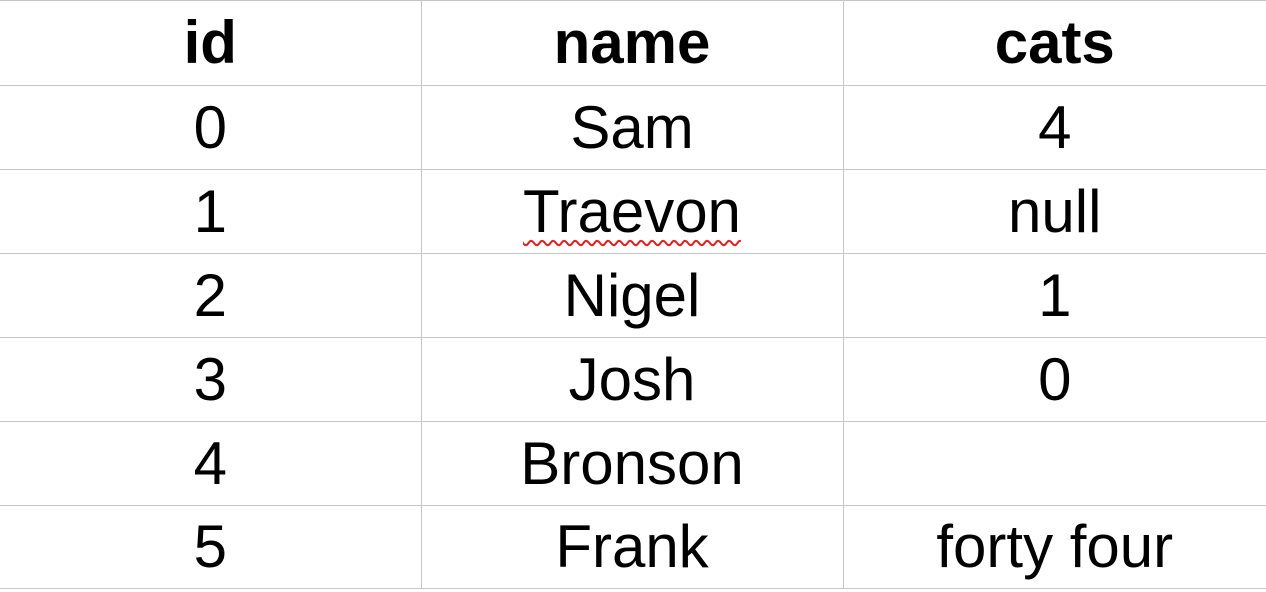  I want to click on cell-cats, so click(1054, 463).